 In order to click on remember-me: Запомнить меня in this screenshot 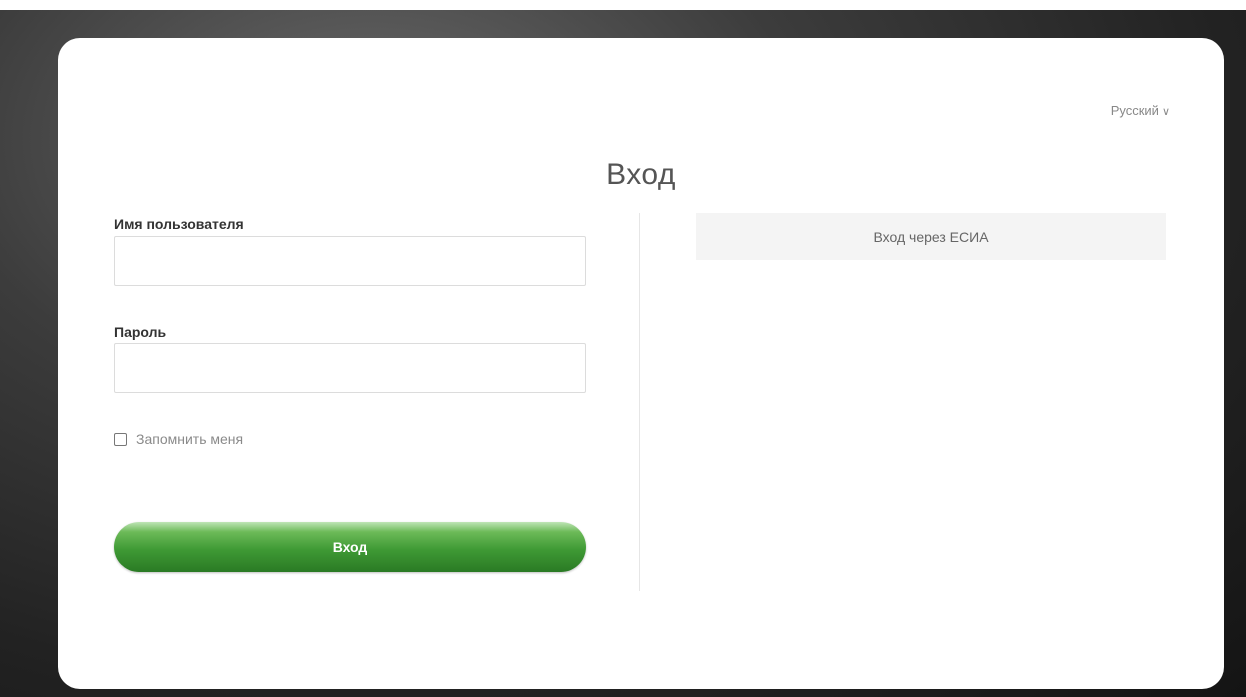, I will do `click(178, 439)`.